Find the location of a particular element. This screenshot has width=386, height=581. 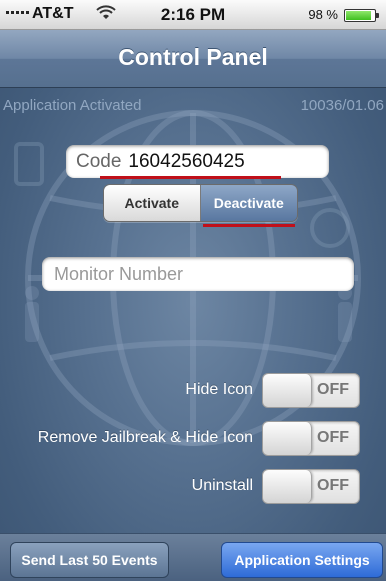

remove-jailbreak-switch: OFF is located at coordinates (311, 438).